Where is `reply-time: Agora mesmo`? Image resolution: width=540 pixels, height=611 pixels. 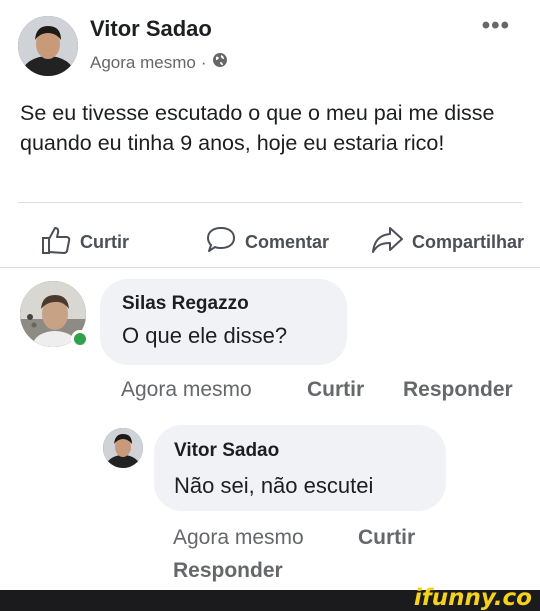
reply-time: Agora mesmo is located at coordinates (238, 538).